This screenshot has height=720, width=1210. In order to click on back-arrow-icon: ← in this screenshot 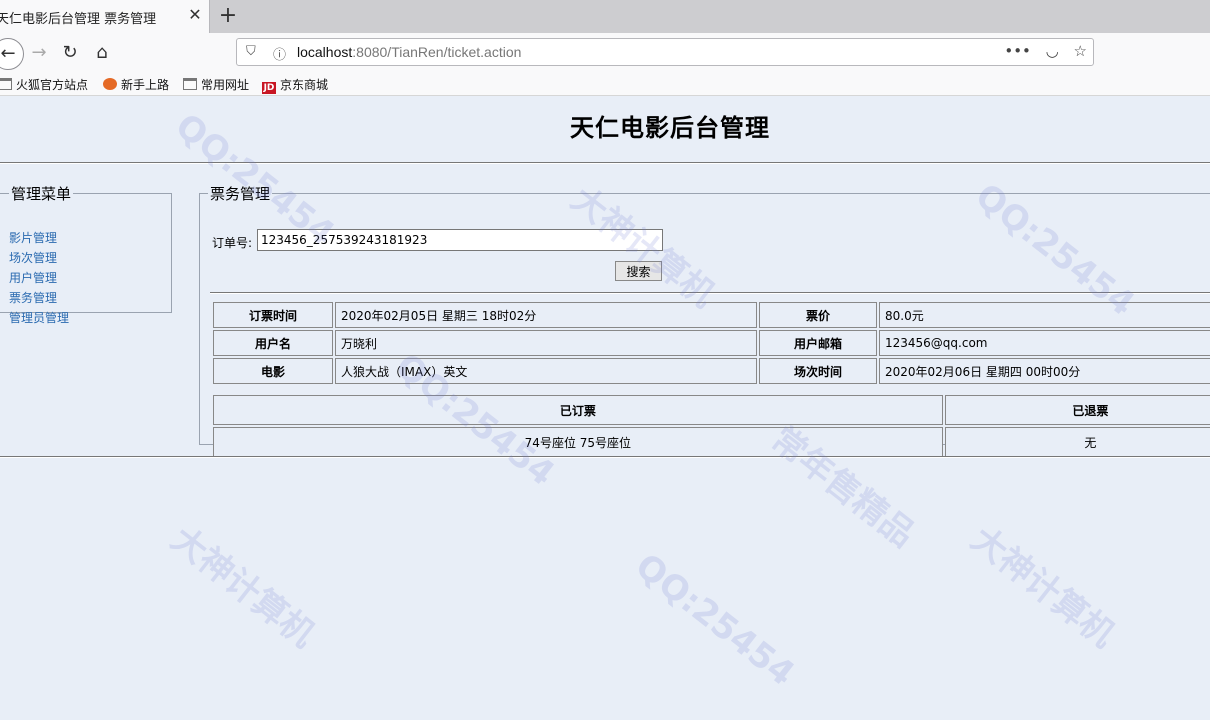, I will do `click(12, 54)`.